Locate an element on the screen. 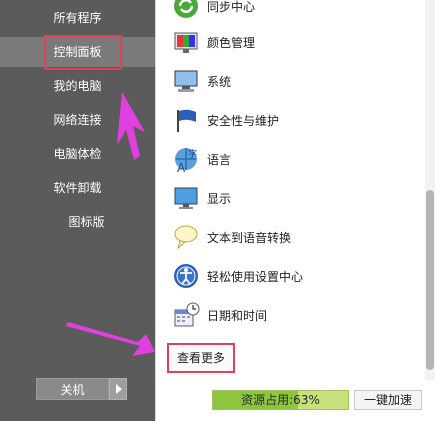 This screenshot has width=435, height=421. speech-icon is located at coordinates (186, 237).